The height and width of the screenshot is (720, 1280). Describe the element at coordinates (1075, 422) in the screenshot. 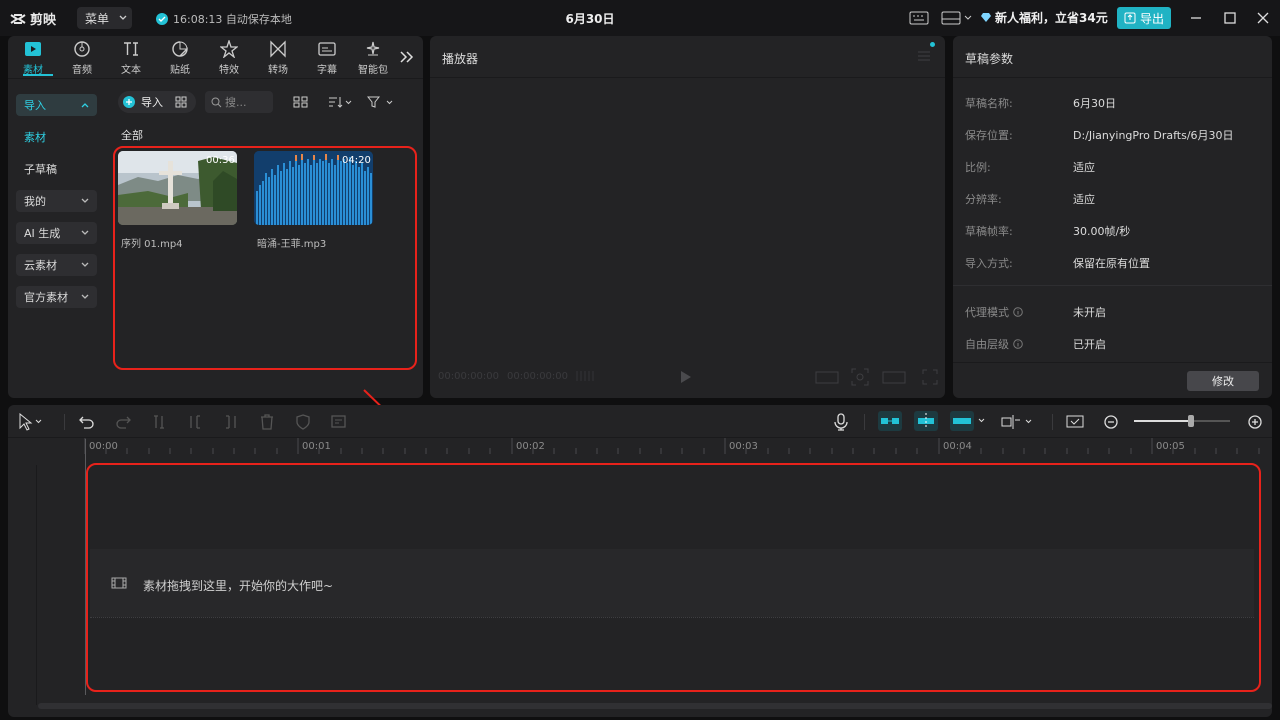

I see `timeline-view-icon` at that location.